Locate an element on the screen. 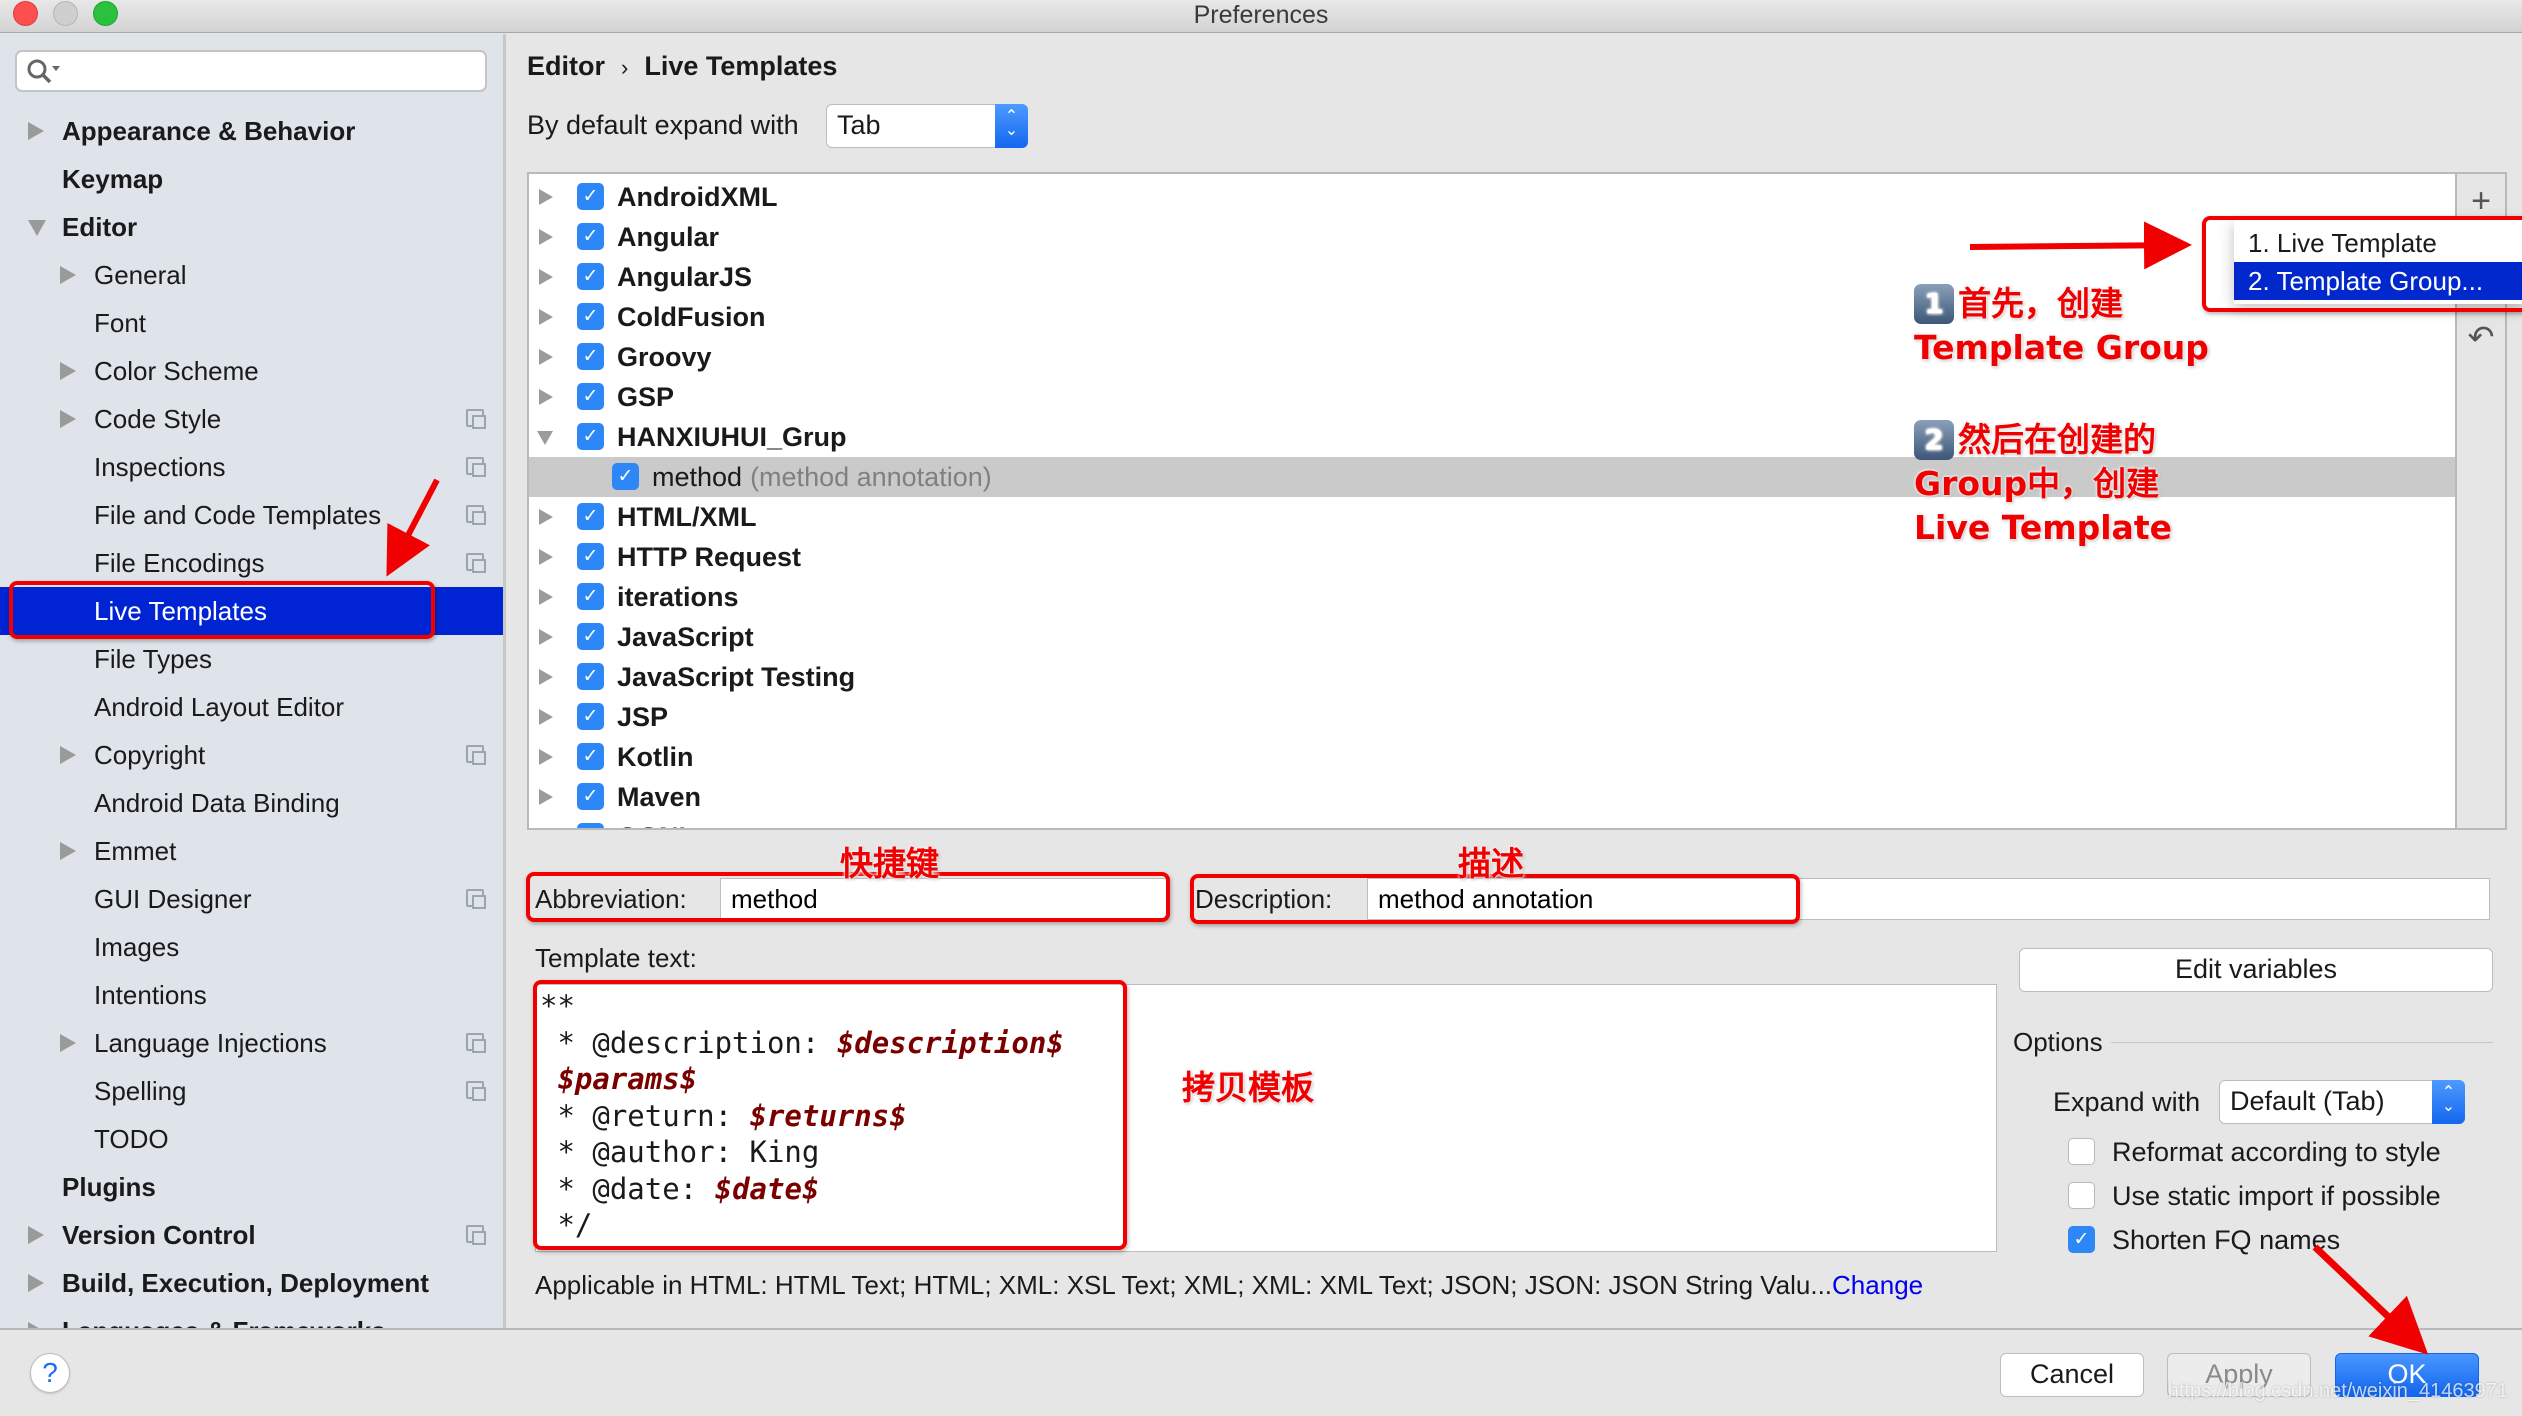  sidebar-item-android-layout-editor: Android Layout Editor is located at coordinates (251, 707).